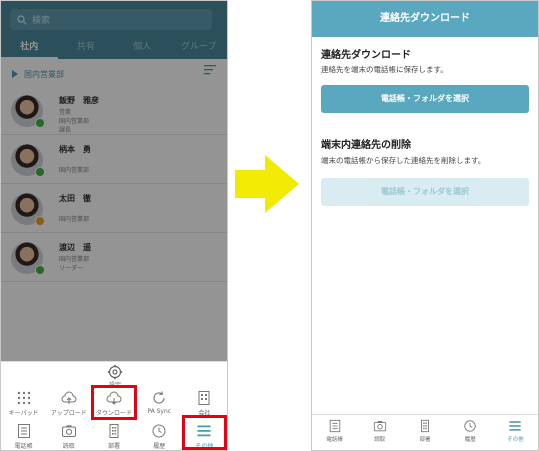 The image size is (539, 451). Describe the element at coordinates (366, 55) in the screenshot. I see `section-title-download: 連絡先ダウンロード` at that location.